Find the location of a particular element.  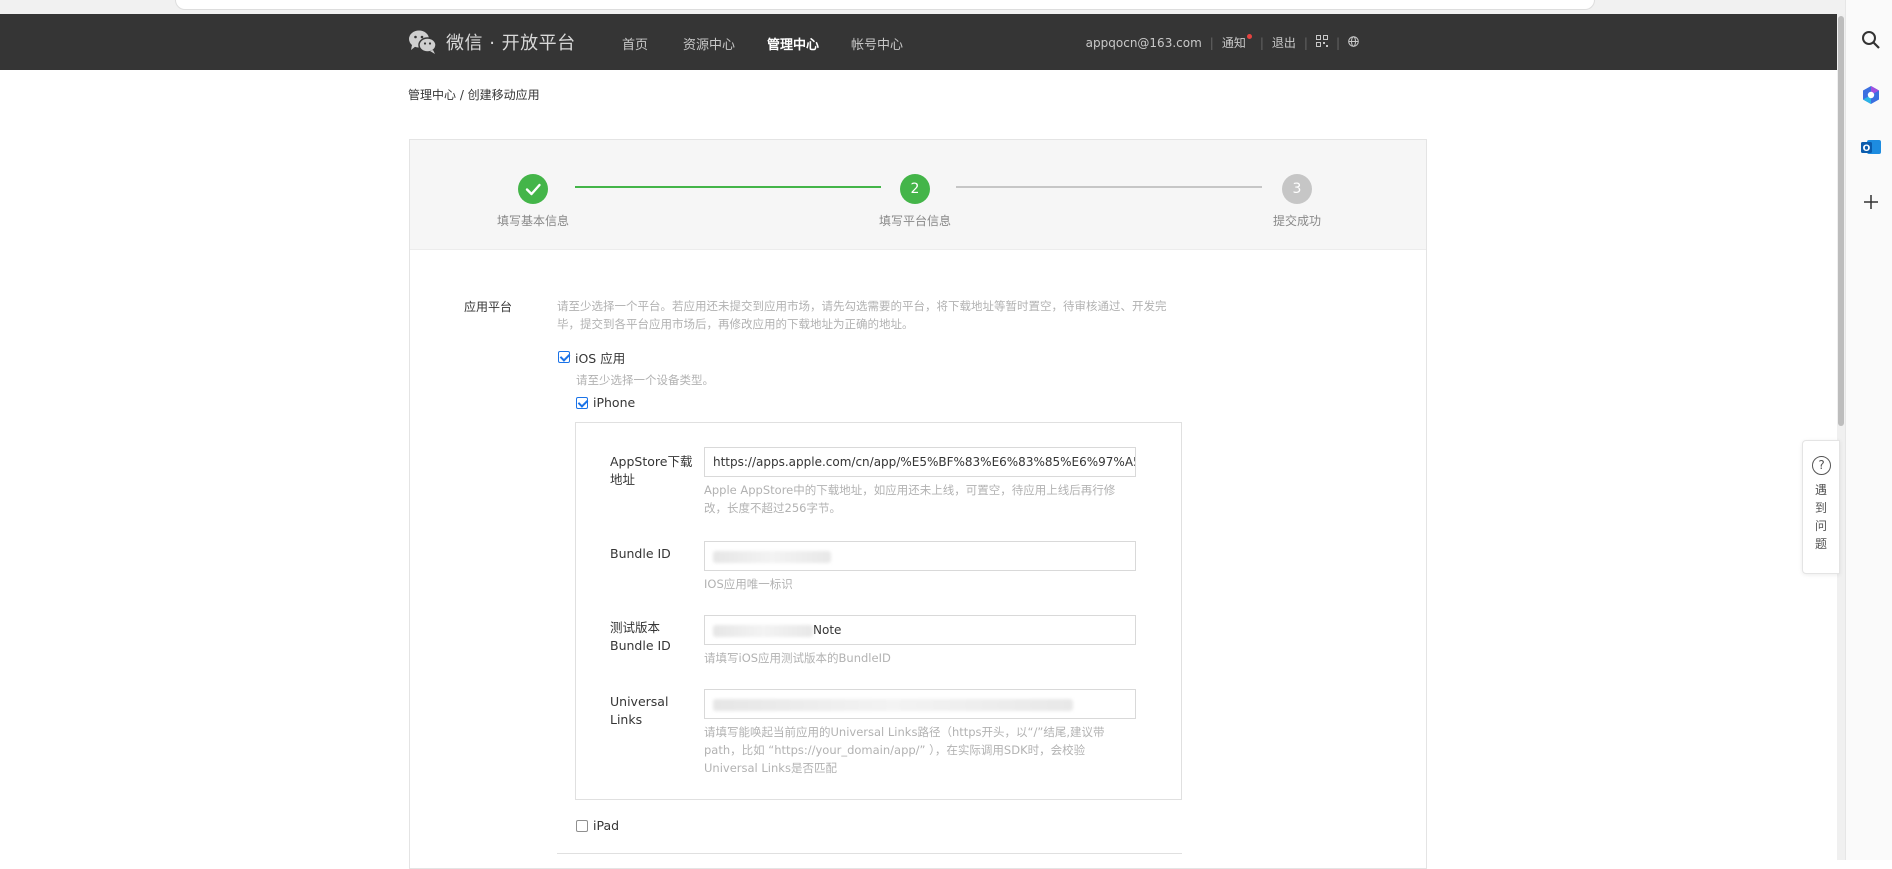

browser-address-bar is located at coordinates (885, 5).